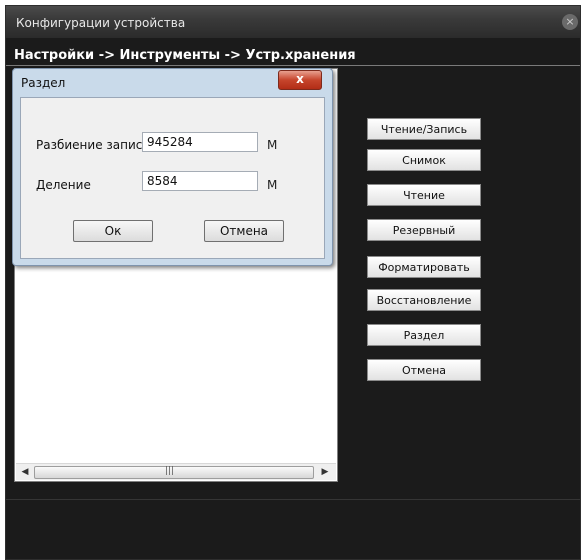  Describe the element at coordinates (25, 472) in the screenshot. I see `scroll-left-icon: ◀` at that location.